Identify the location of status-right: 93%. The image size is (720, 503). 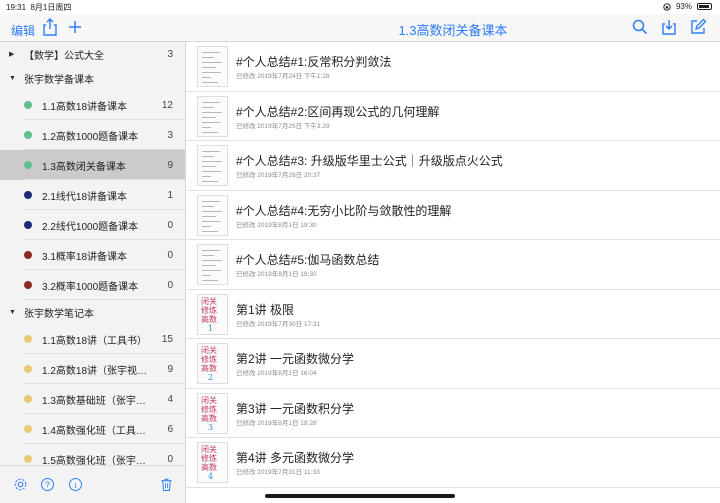
(687, 6).